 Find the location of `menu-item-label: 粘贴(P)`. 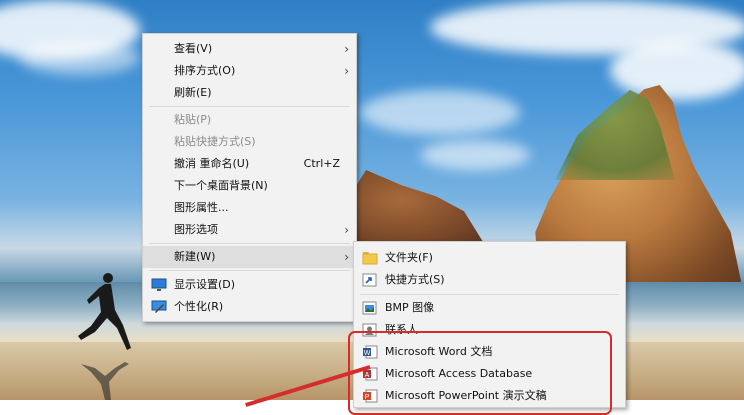

menu-item-label: 粘贴(P) is located at coordinates (193, 119).